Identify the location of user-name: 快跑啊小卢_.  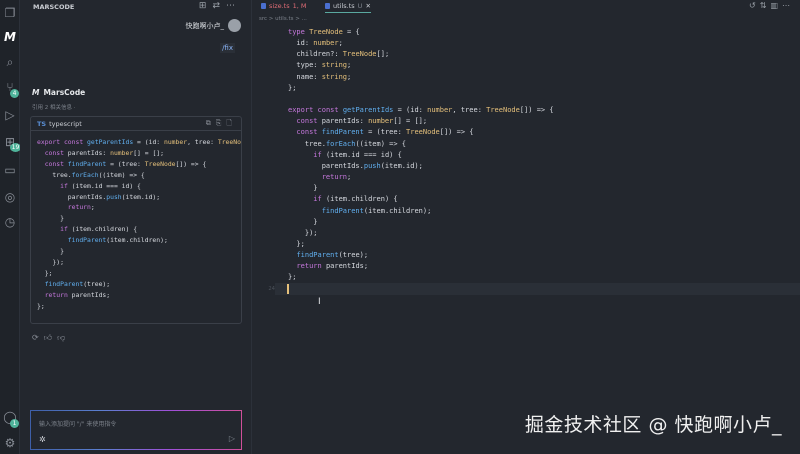
(205, 25).